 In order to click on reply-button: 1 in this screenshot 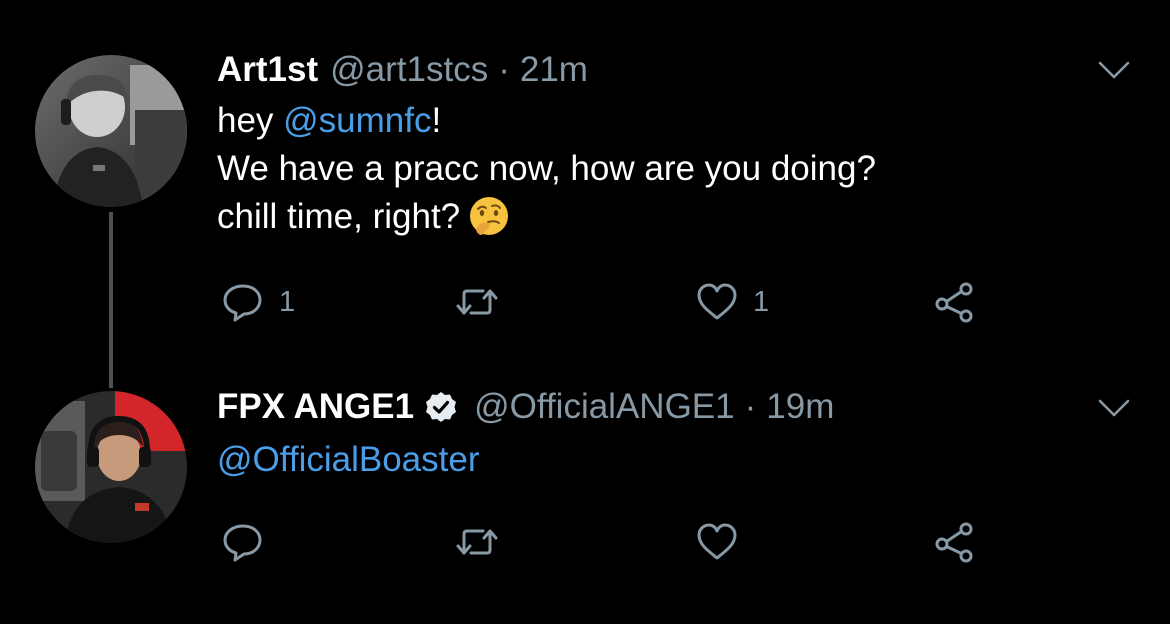, I will do `click(258, 302)`.